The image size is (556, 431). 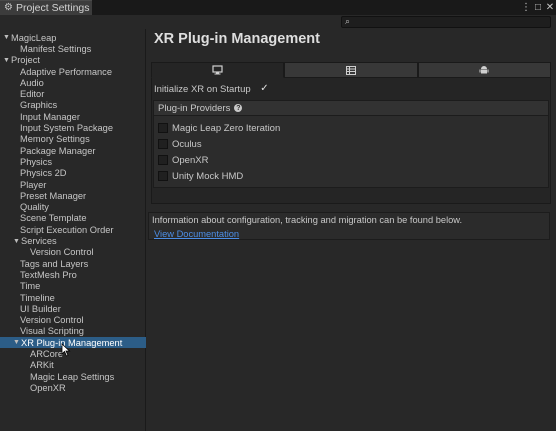 What do you see at coordinates (34, 207) in the screenshot?
I see `sidebar-item-label: Quality` at bounding box center [34, 207].